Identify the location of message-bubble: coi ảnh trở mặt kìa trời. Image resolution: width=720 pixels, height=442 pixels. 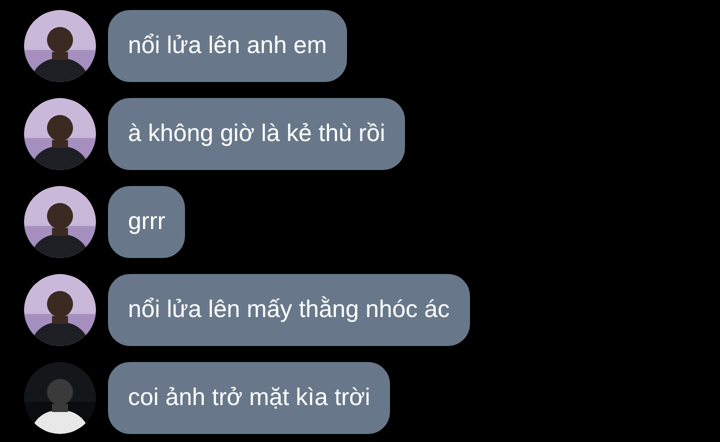
(249, 398).